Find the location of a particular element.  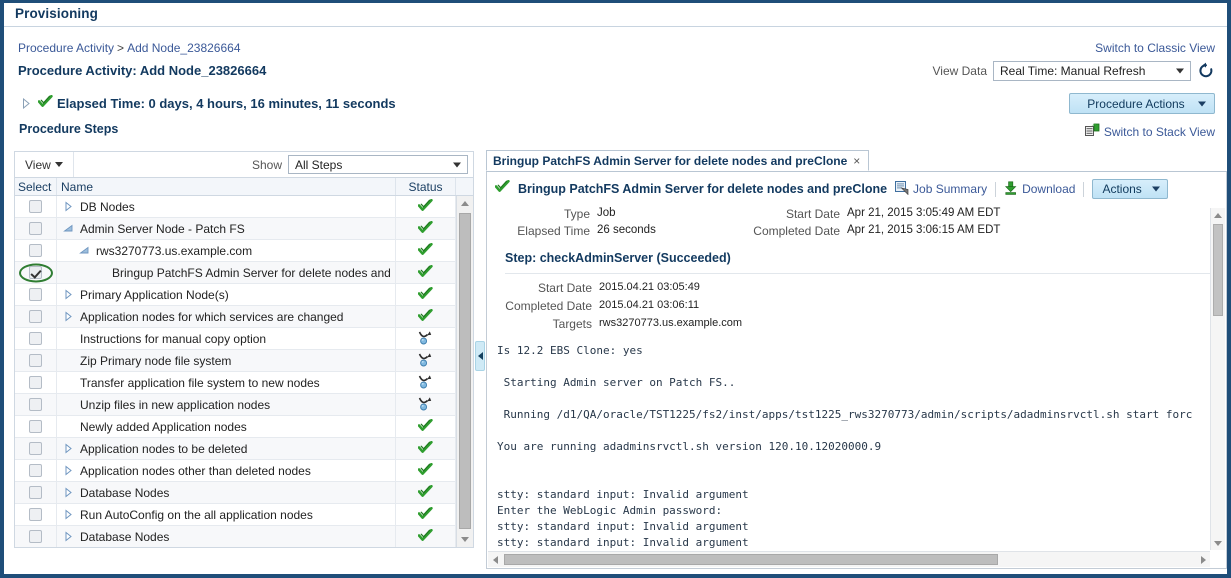

steps-vertical-scrollbar is located at coordinates (464, 371).